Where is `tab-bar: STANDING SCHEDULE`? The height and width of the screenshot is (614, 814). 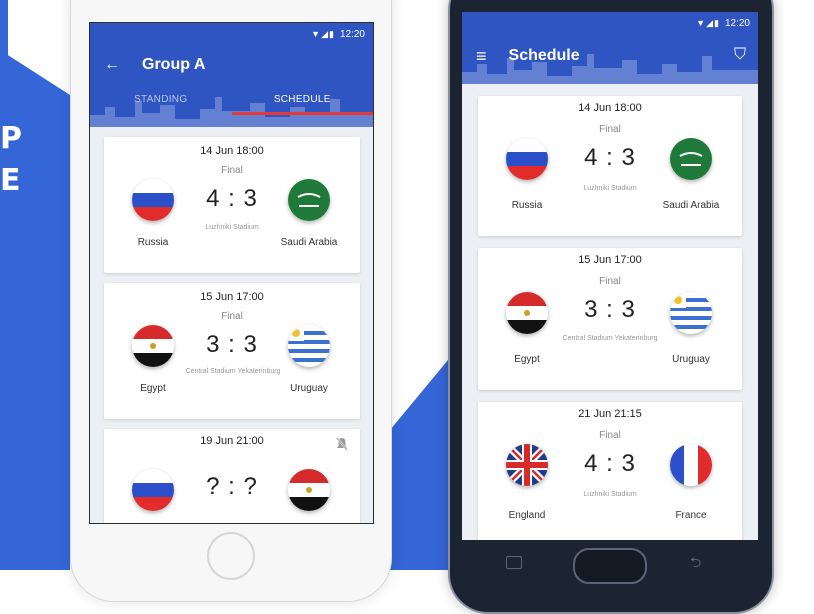 tab-bar: STANDING SCHEDULE is located at coordinates (231, 100).